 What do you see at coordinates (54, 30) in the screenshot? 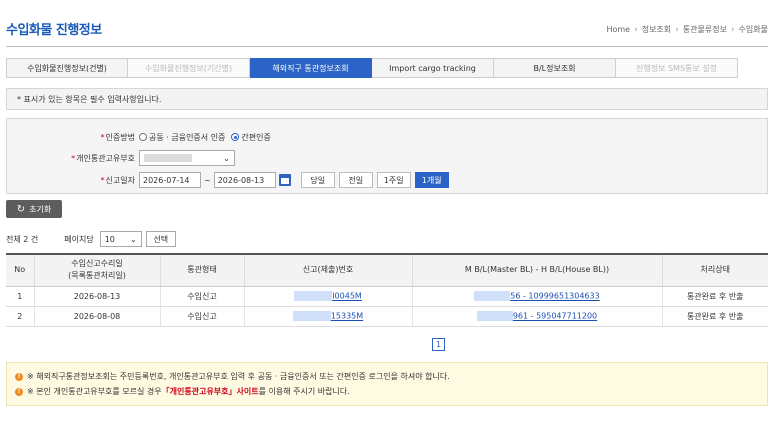
I see `page-title: 수입화물 진행정보` at bounding box center [54, 30].